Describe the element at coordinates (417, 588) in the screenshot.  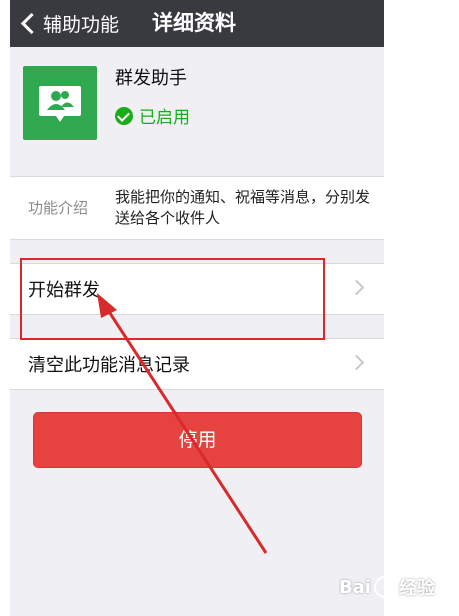
I see `watermark-right: 经验` at that location.